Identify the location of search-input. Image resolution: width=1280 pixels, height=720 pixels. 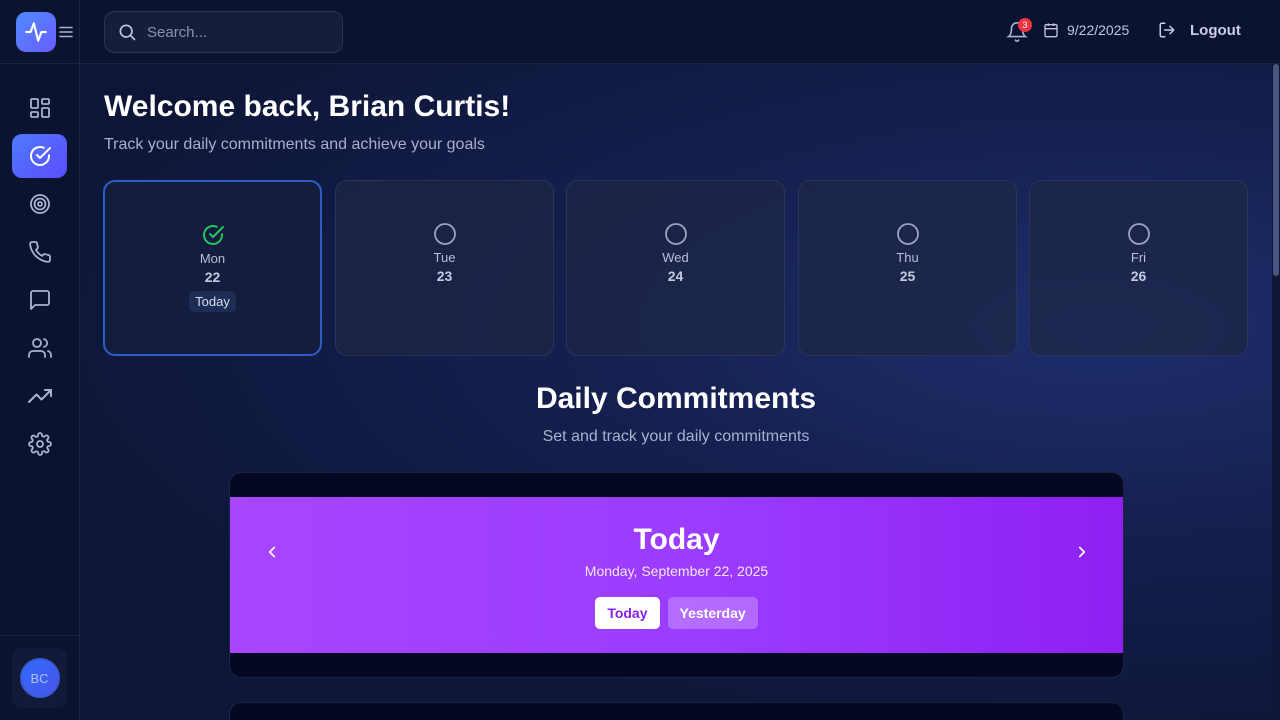
(237, 32).